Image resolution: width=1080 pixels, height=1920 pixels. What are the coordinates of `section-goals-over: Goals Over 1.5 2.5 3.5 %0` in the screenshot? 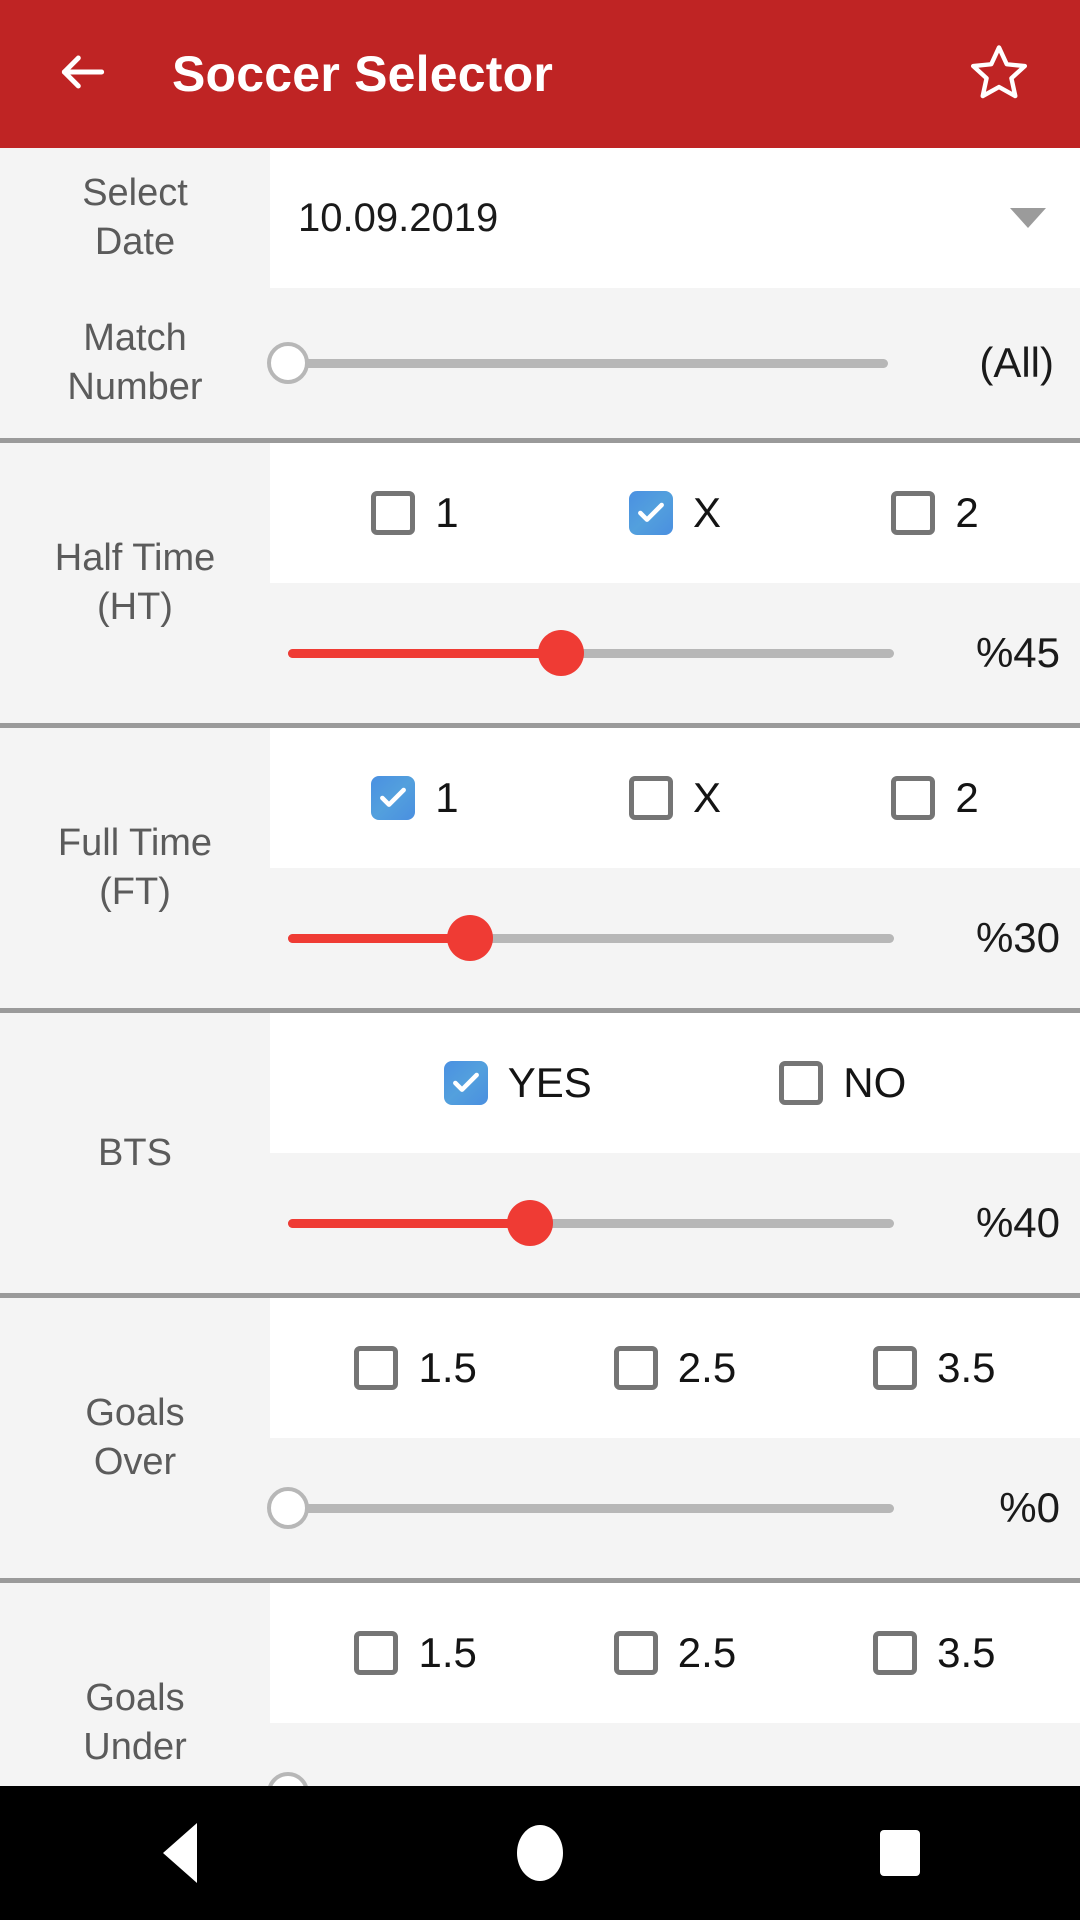 It's located at (540, 1438).